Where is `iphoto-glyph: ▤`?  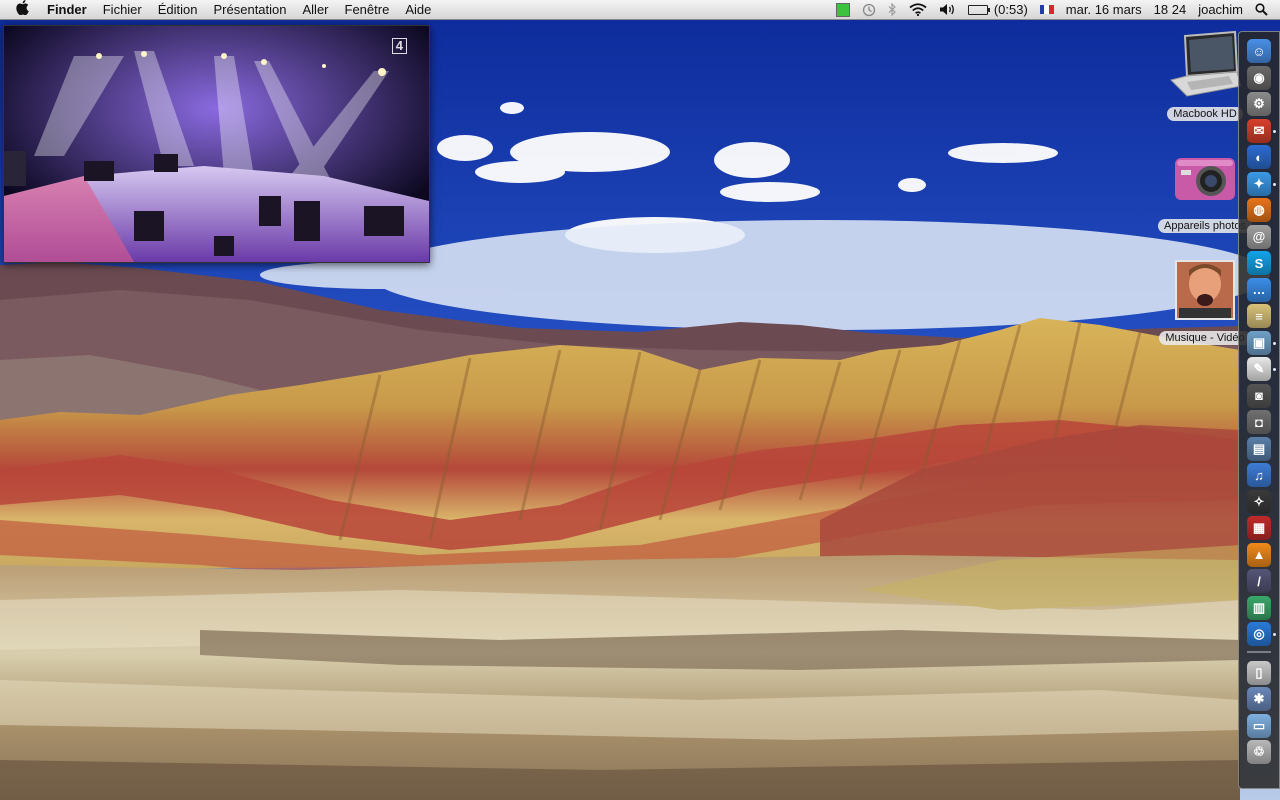
iphoto-glyph: ▤ is located at coordinates (1259, 448).